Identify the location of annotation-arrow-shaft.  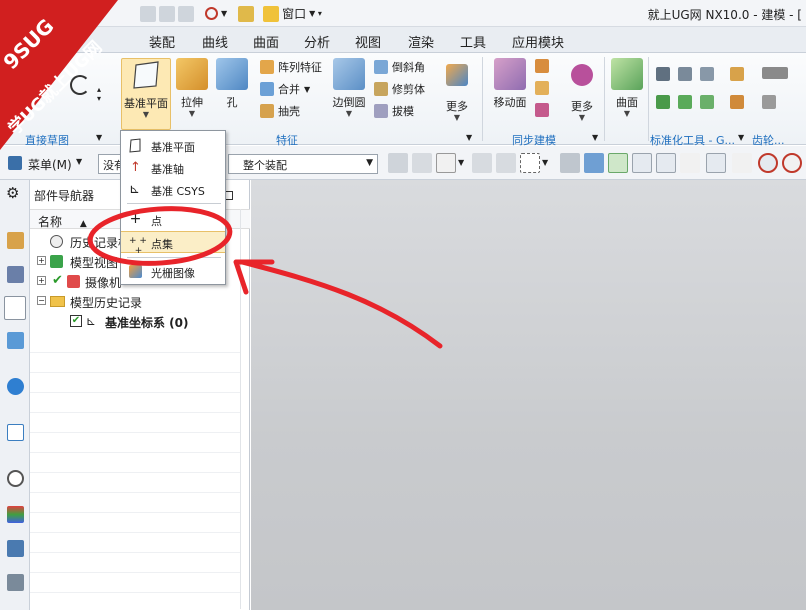
(341, 304).